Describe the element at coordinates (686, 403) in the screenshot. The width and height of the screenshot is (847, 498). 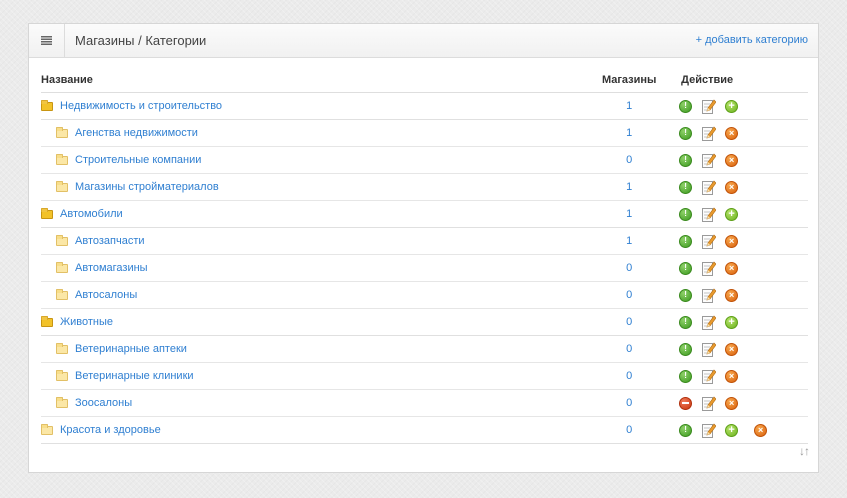
I see `disabled-toggle-icon` at that location.